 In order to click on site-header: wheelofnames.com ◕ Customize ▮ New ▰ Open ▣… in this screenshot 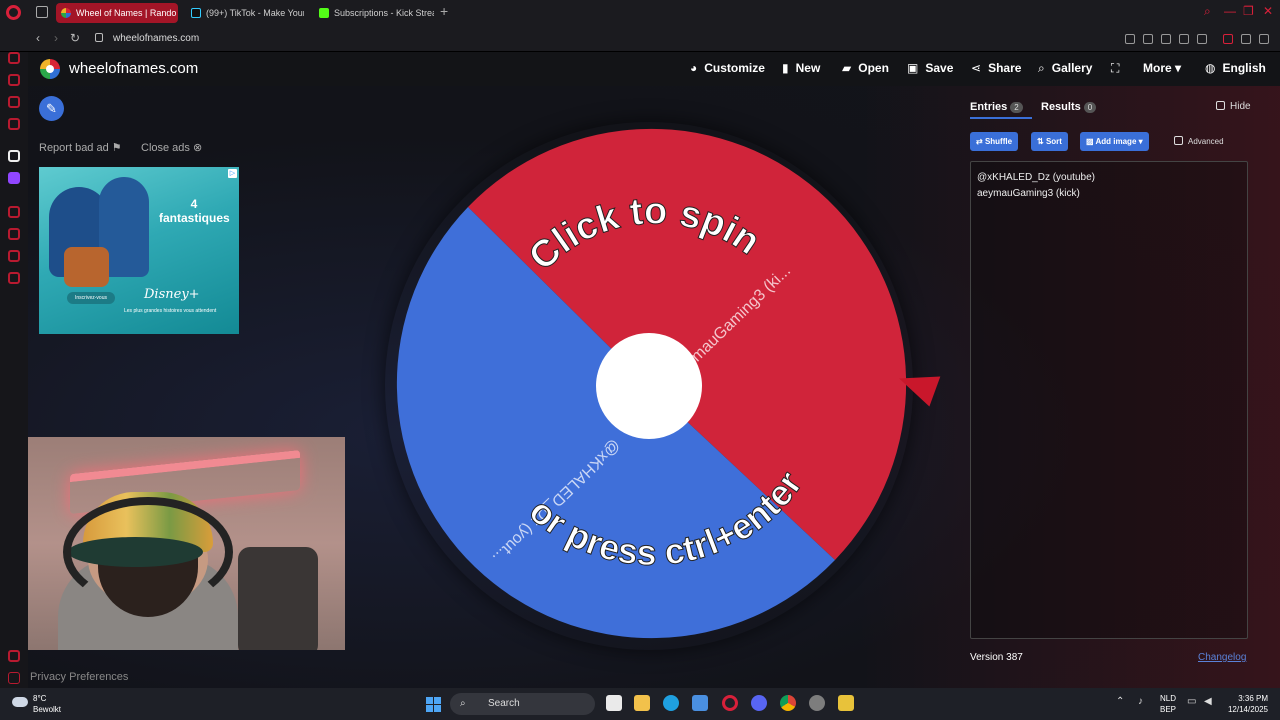, I will do `click(654, 69)`.